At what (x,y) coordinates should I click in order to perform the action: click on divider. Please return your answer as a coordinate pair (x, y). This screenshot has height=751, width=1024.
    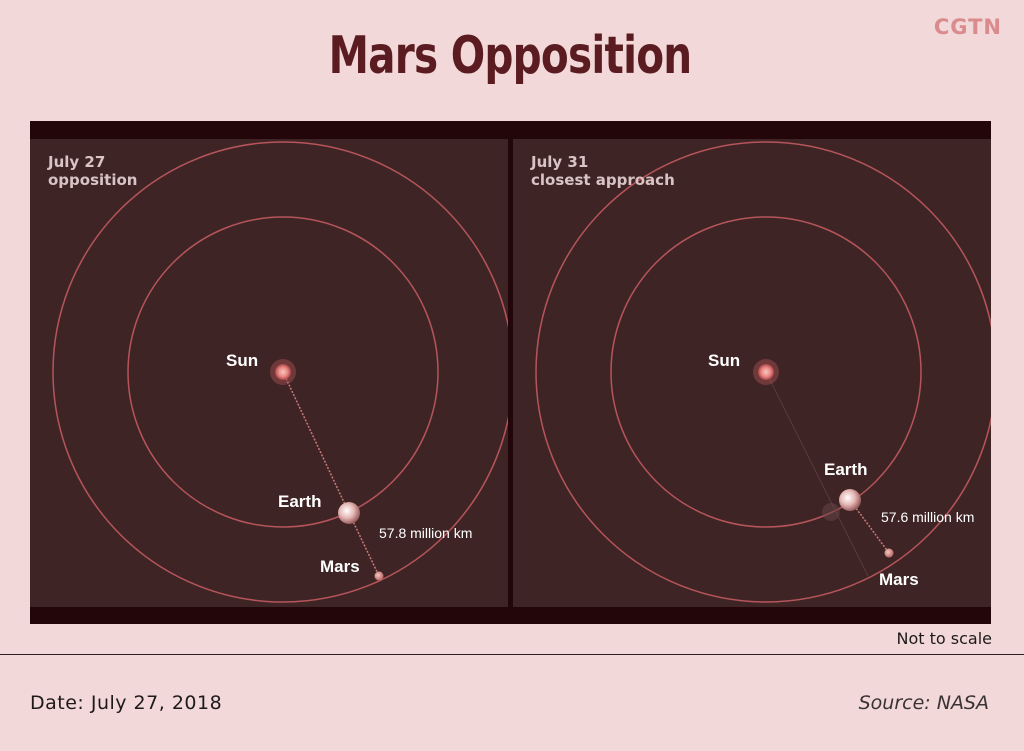
    Looking at the image, I should click on (512, 654).